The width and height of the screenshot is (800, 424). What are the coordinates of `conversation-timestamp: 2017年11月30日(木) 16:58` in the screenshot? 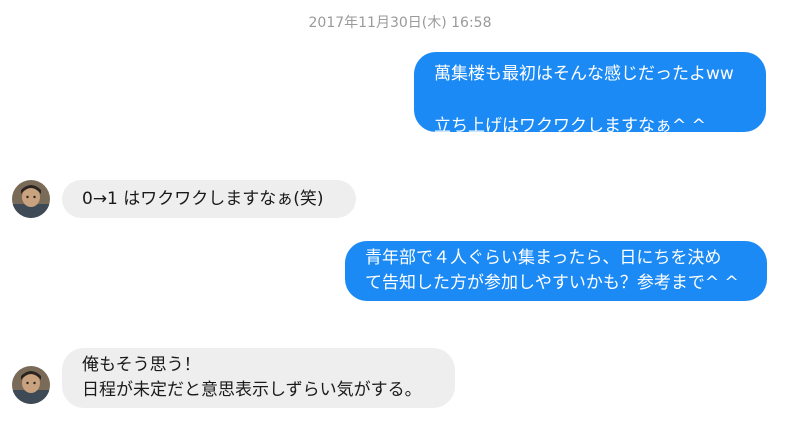 It's located at (400, 23).